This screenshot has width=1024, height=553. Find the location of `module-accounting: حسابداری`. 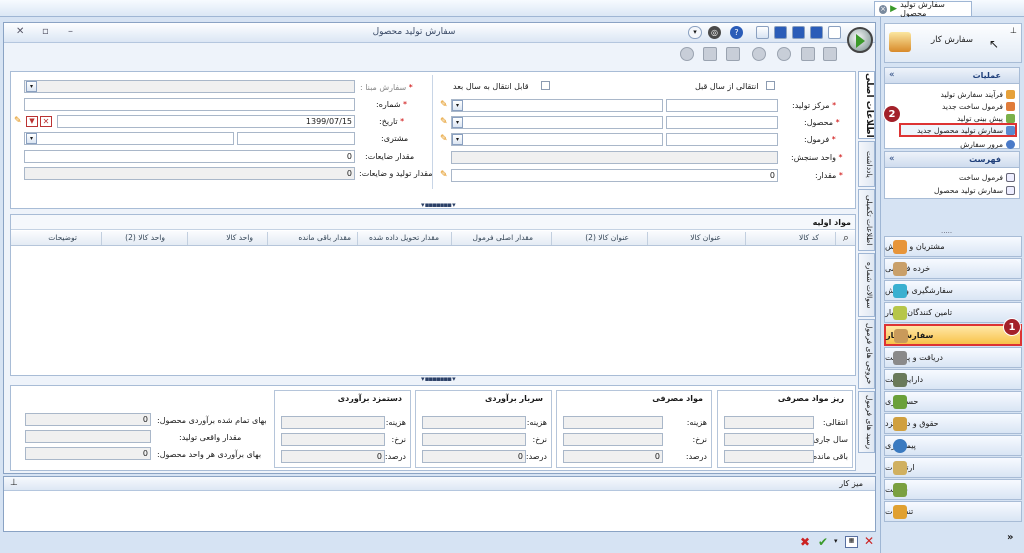

module-accounting: حسابداری is located at coordinates (953, 401).